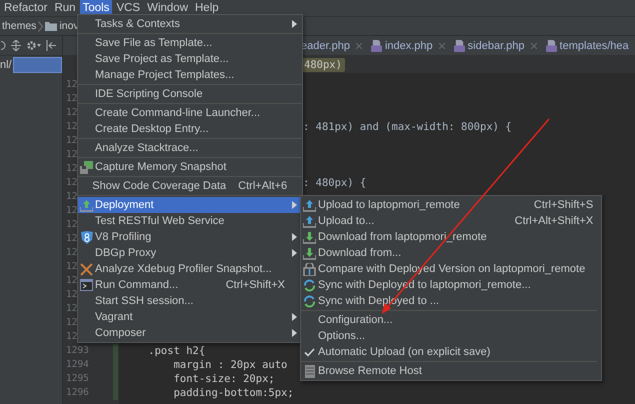 The height and width of the screenshot is (404, 635). I want to click on collapse-icon, so click(3, 45).